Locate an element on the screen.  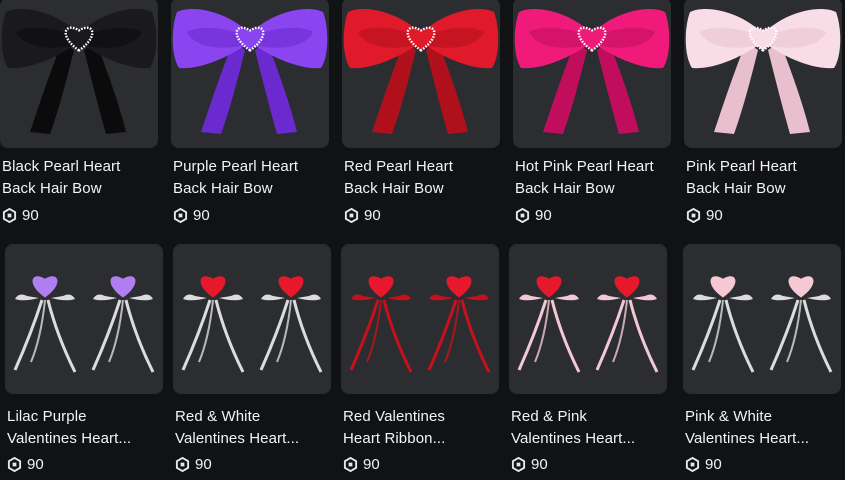
item-name: Purple Pearl Heart Back Hair Bow is located at coordinates (253, 178).